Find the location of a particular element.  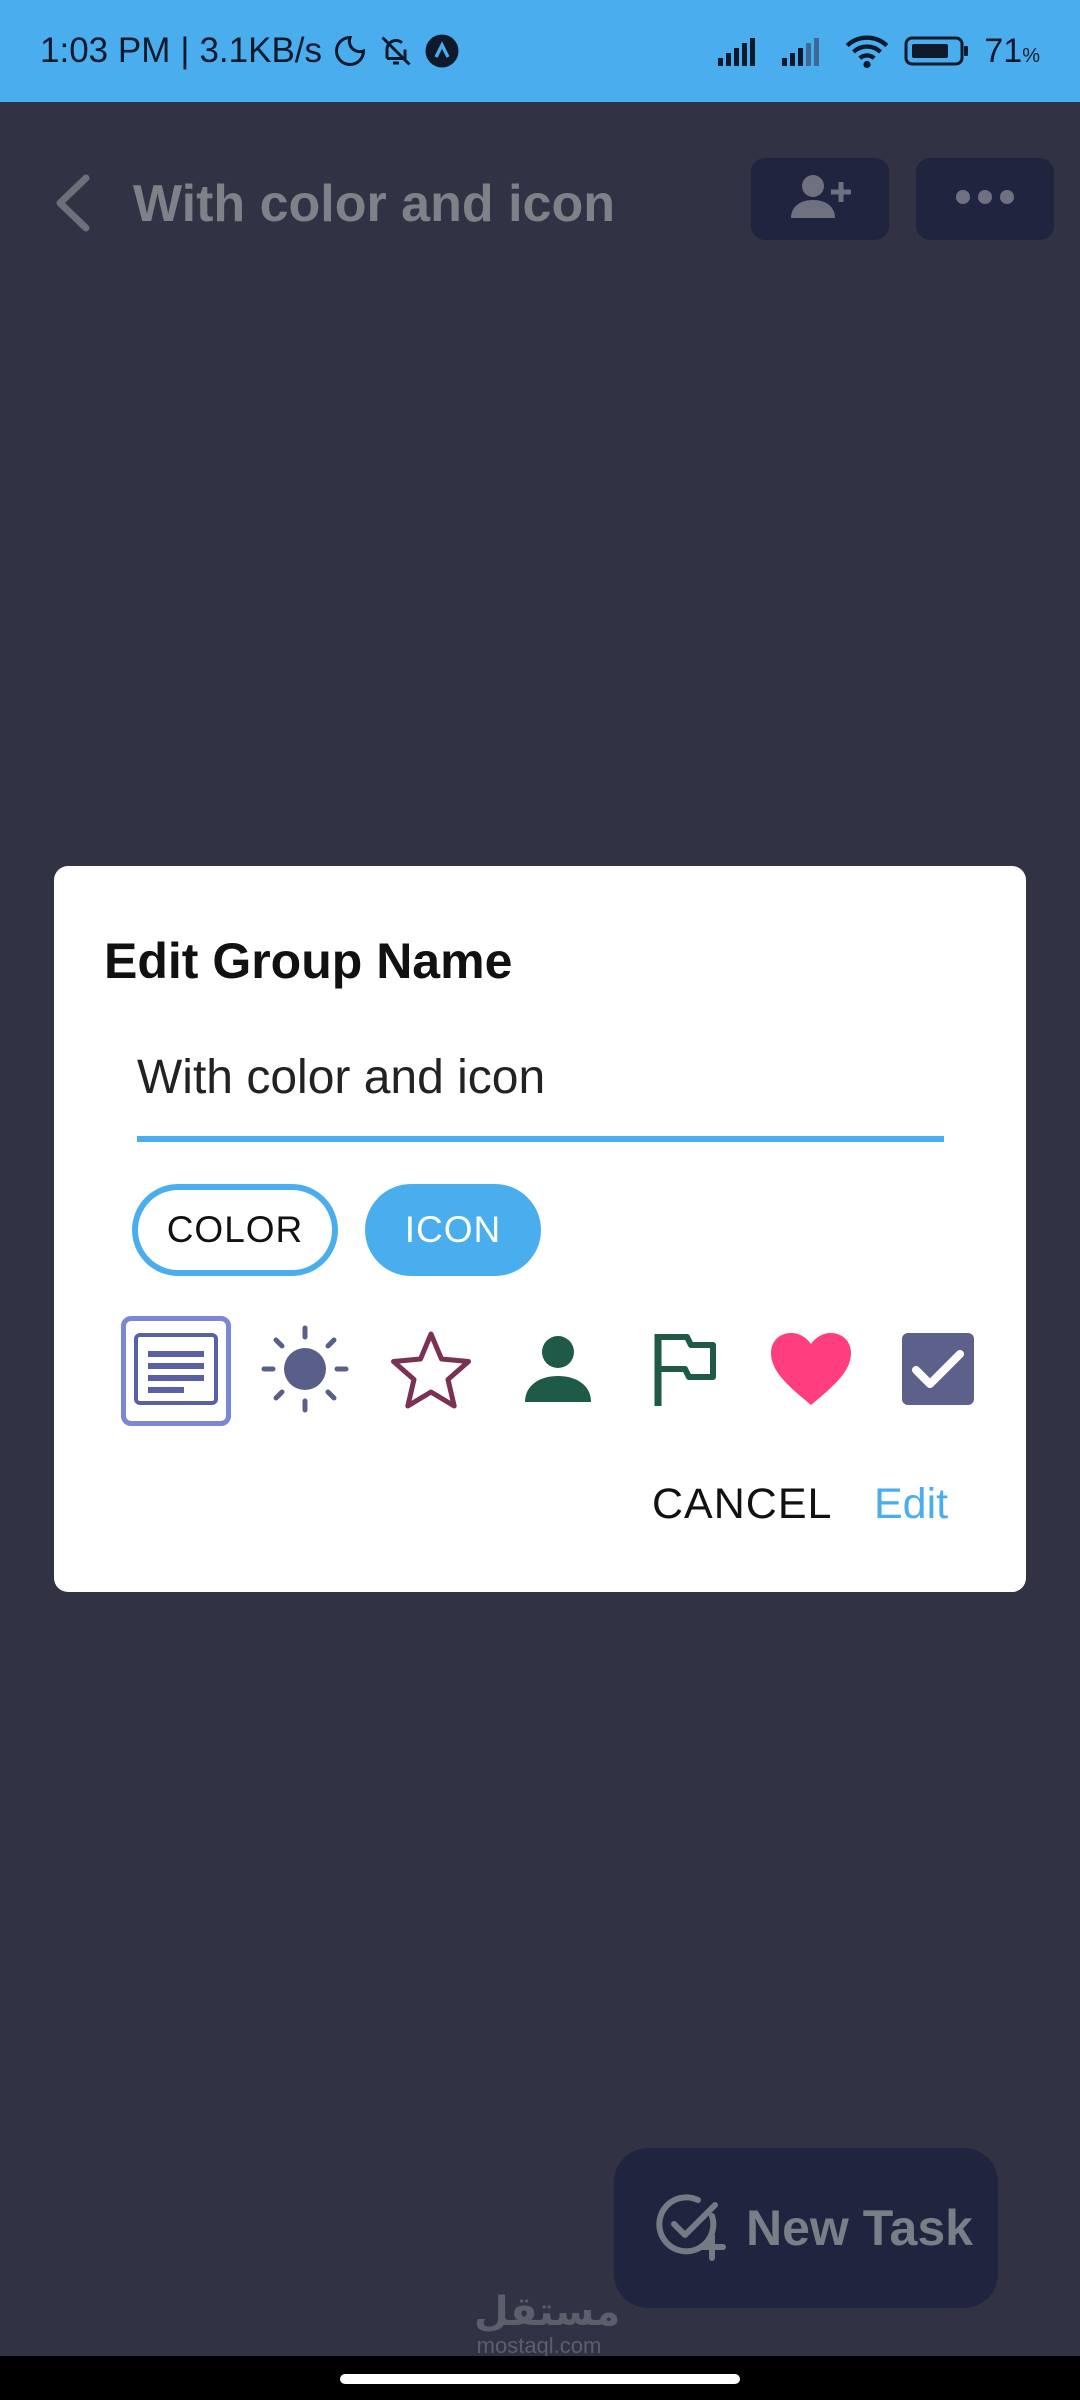

back-arrow-icon is located at coordinates (73, 206).